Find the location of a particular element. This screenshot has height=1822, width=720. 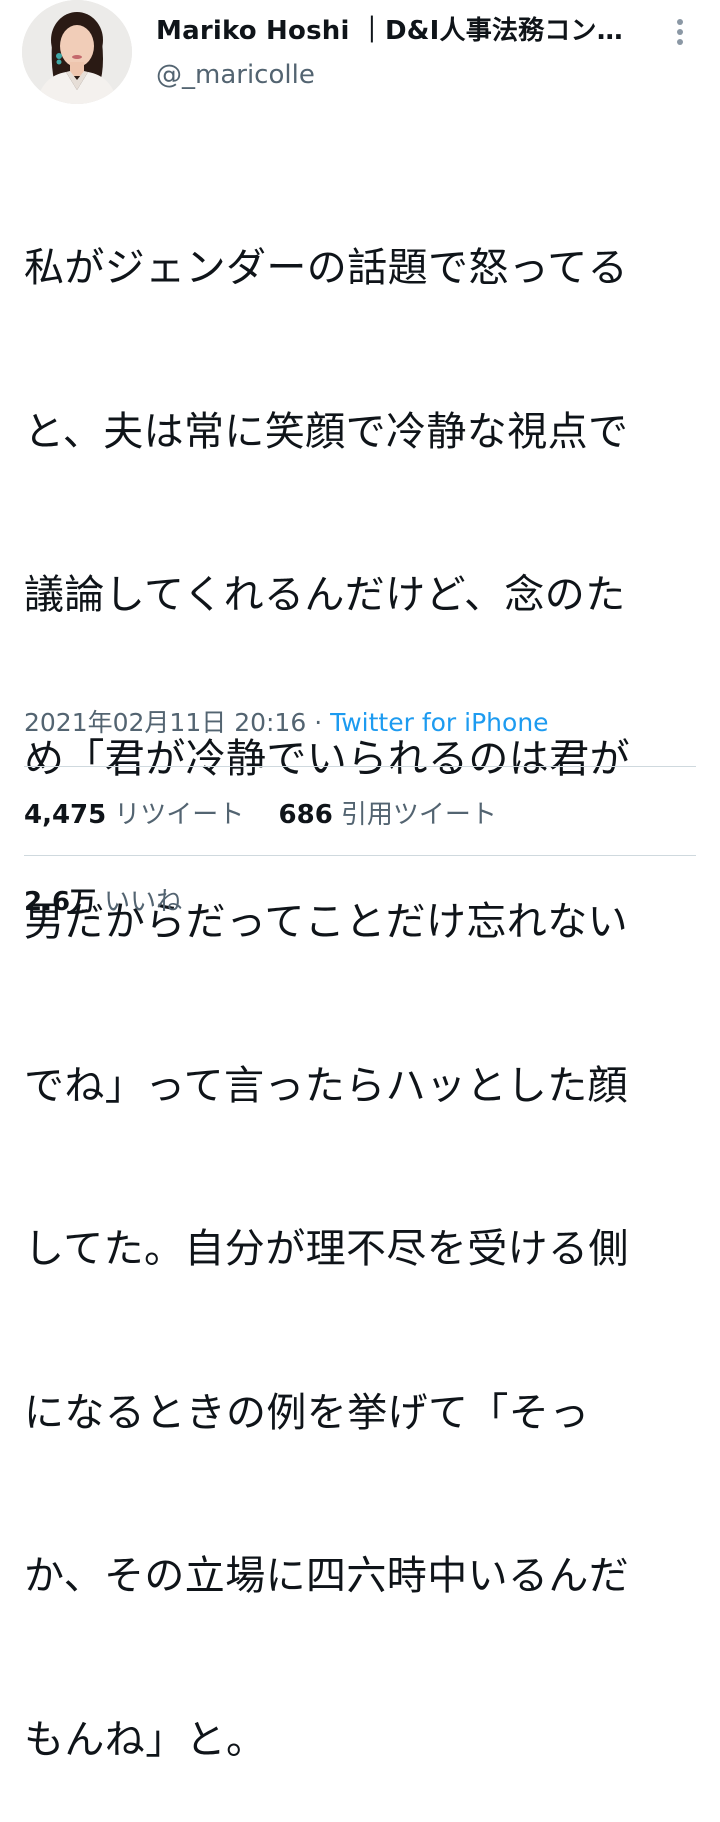

retweets-label: リツイート is located at coordinates (179, 815).